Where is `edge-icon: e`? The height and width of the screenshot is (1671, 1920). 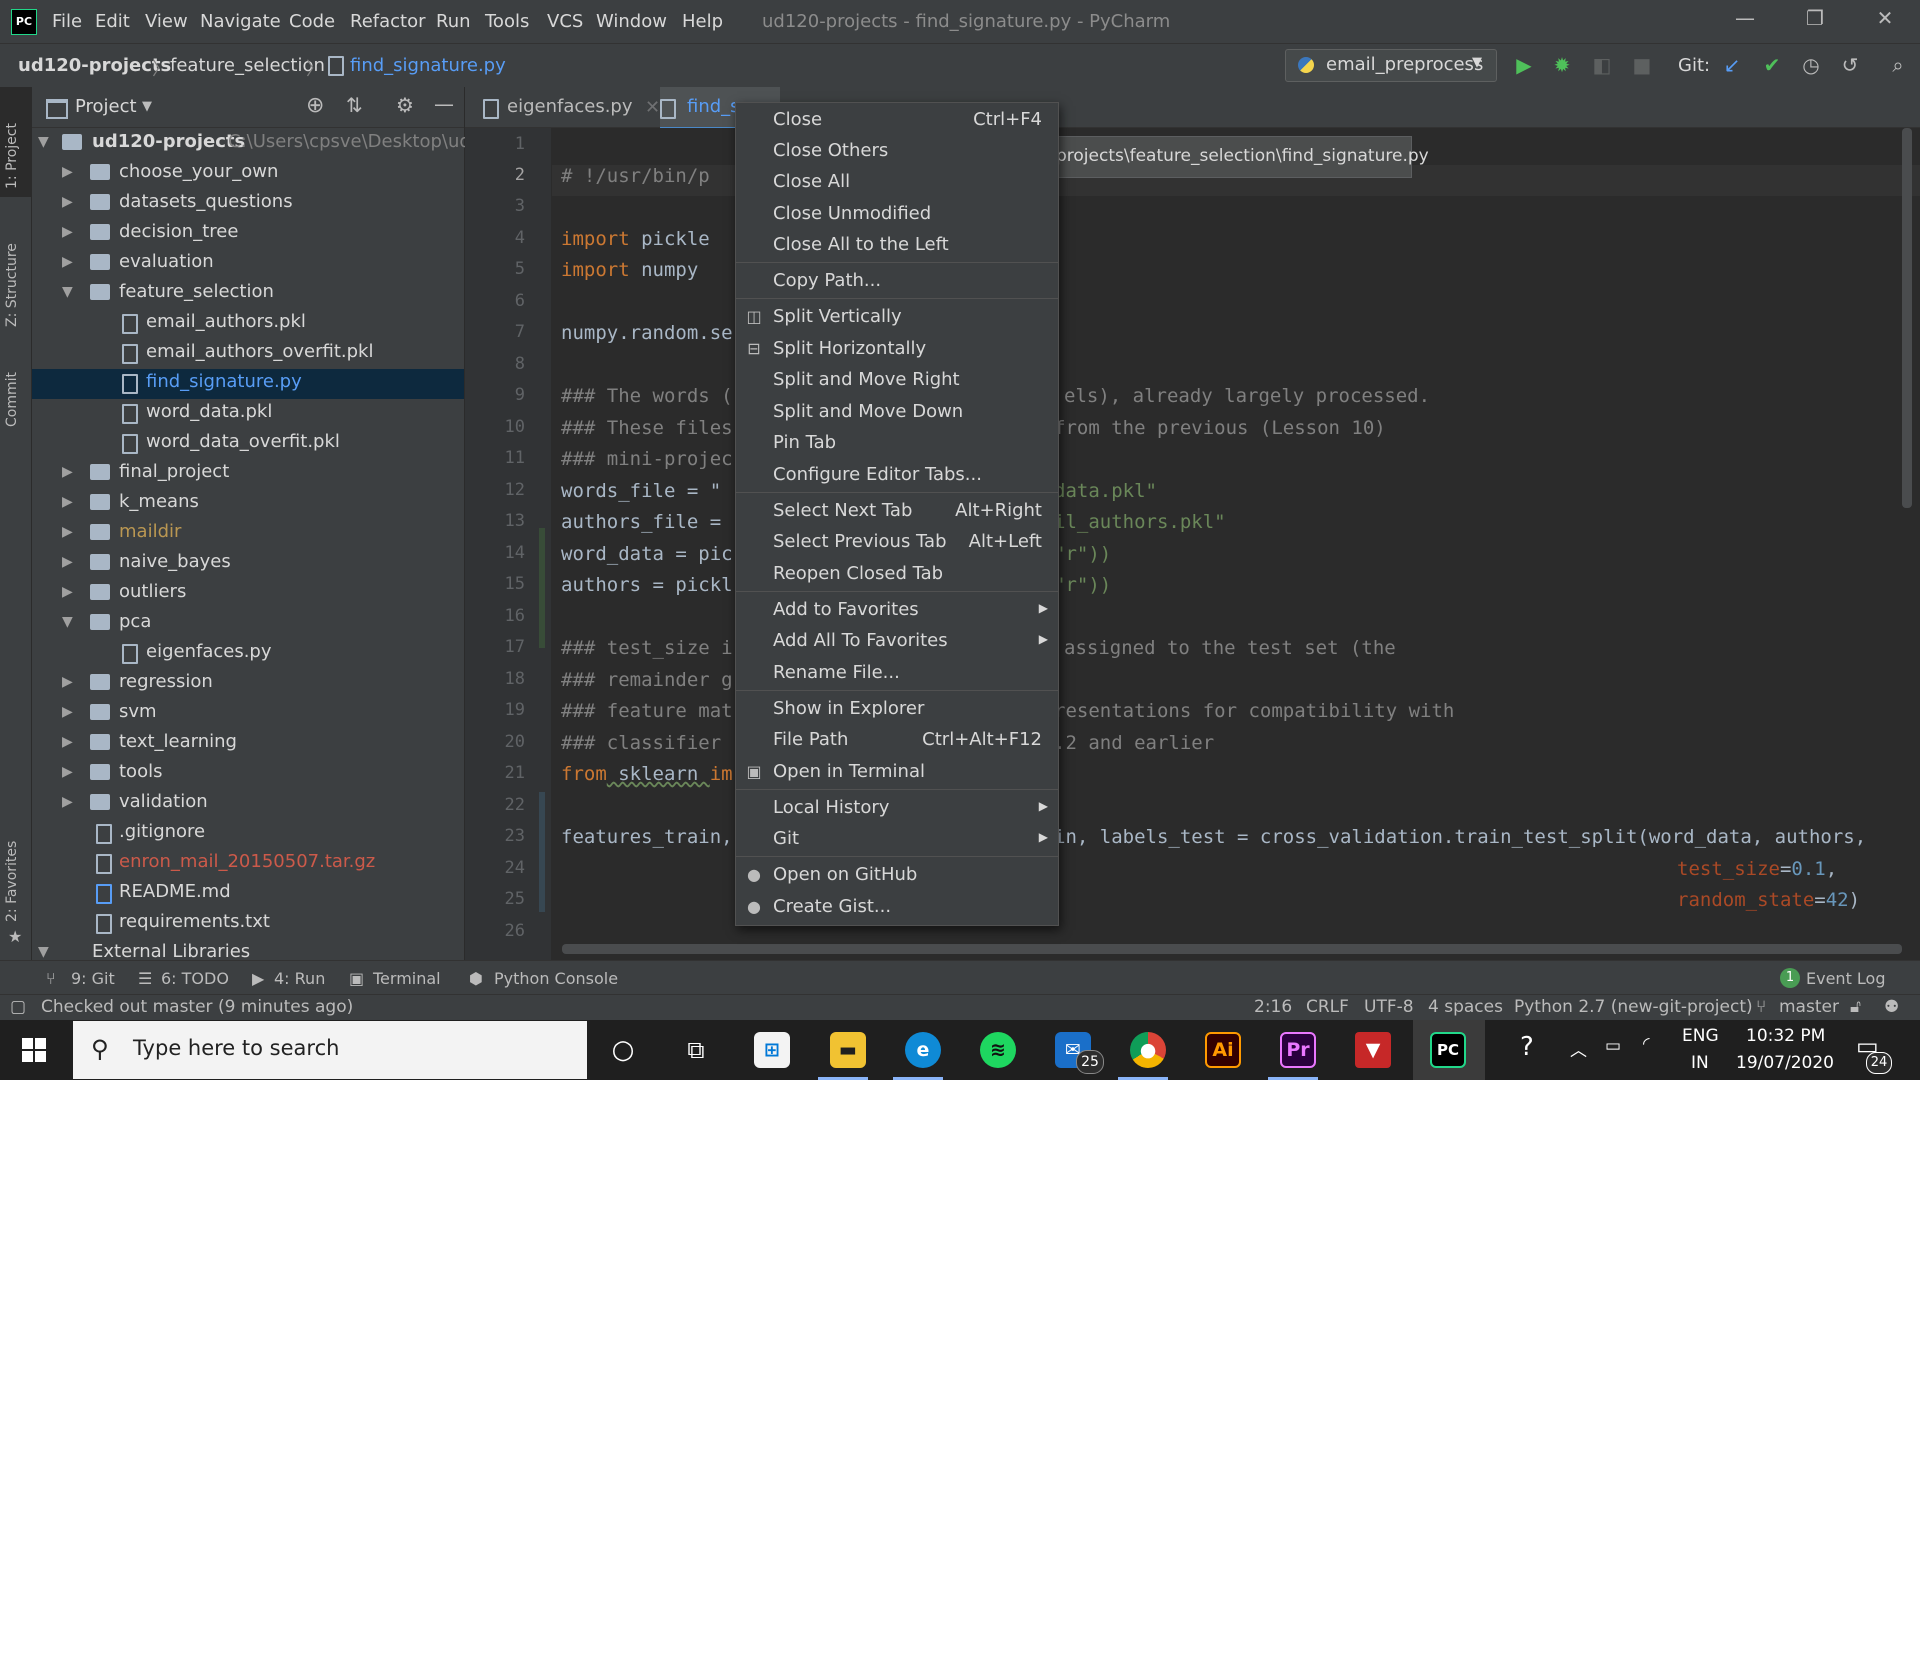
edge-icon: e is located at coordinates (923, 1050).